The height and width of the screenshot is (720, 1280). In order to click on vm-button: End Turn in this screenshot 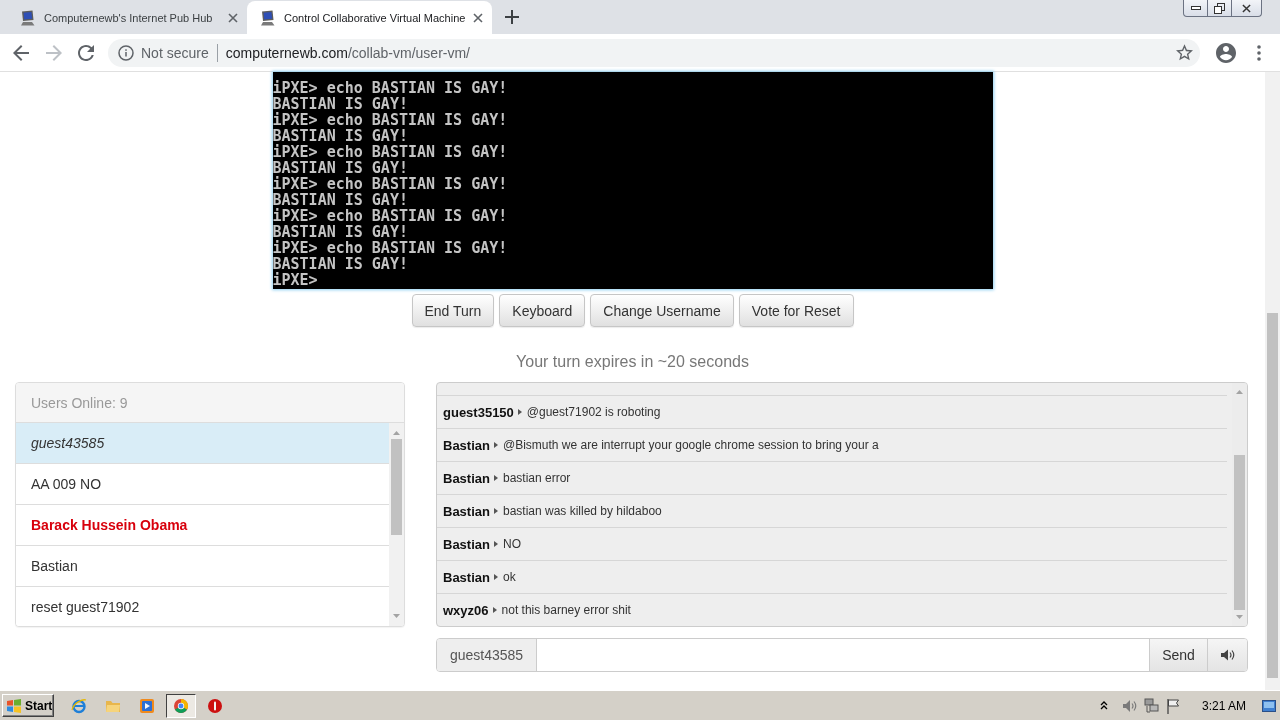, I will do `click(453, 310)`.